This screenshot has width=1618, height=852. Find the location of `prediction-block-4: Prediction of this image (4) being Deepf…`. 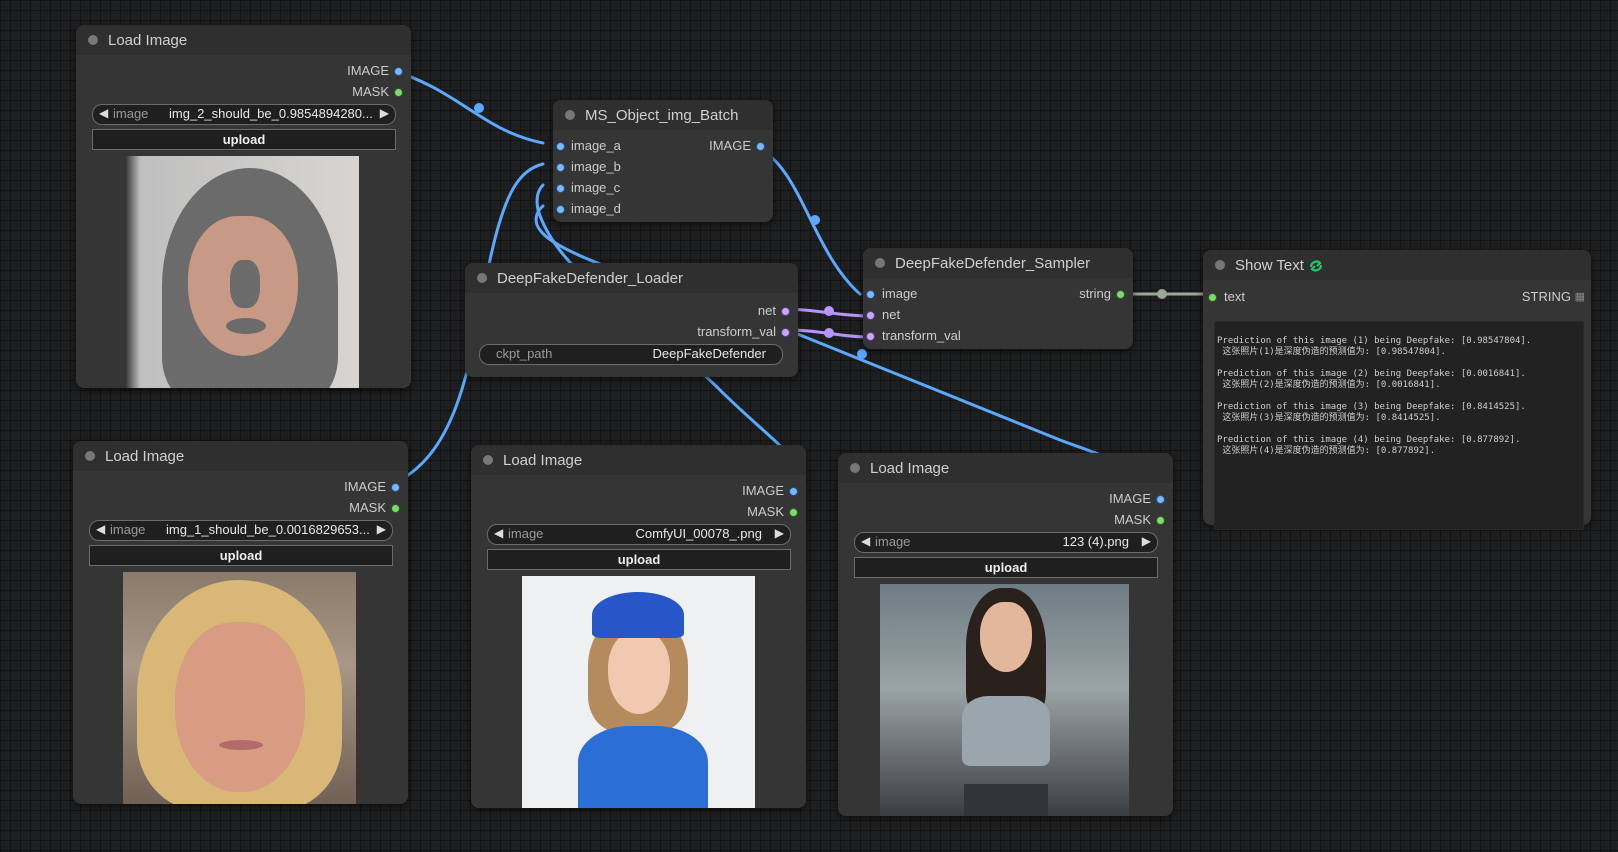

prediction-block-4: Prediction of this image (4) being Deepf… is located at coordinates (1400, 446).